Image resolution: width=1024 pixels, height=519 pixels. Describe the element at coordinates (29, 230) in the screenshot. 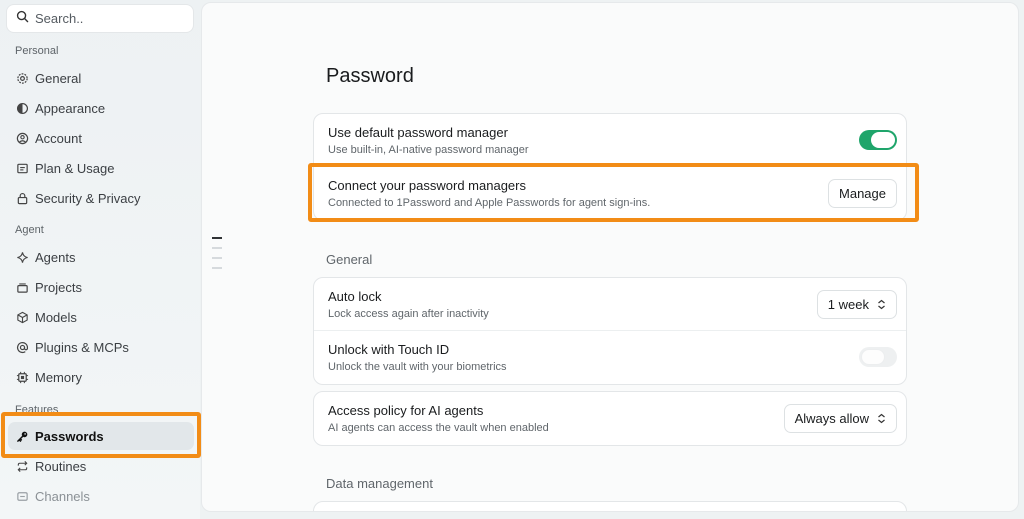

I see `section-label-agent: Agent` at that location.